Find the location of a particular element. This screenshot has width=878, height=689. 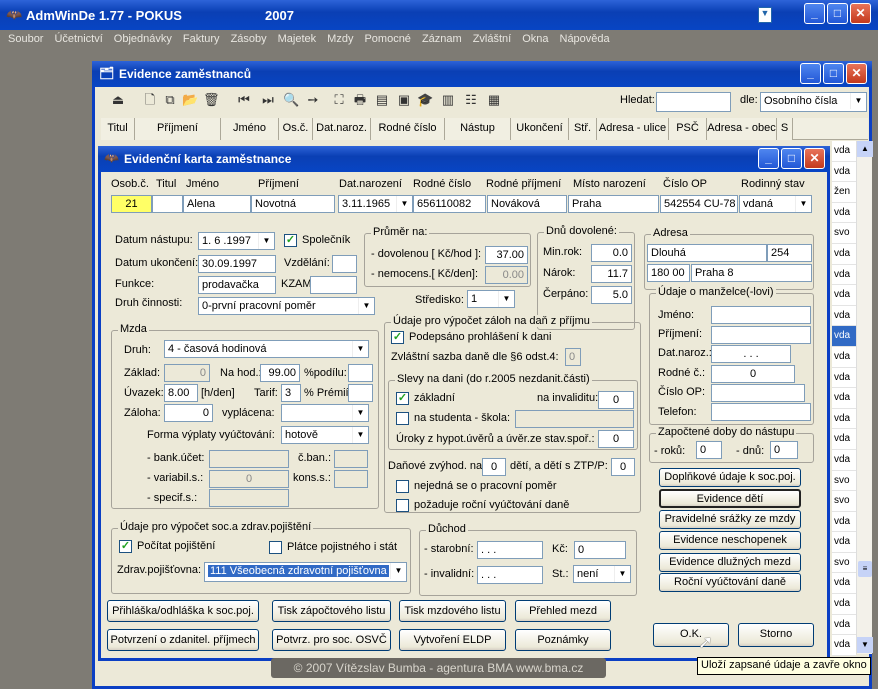

grid-scrollbar: ▲ ≡ ▼ is located at coordinates (864, 397).